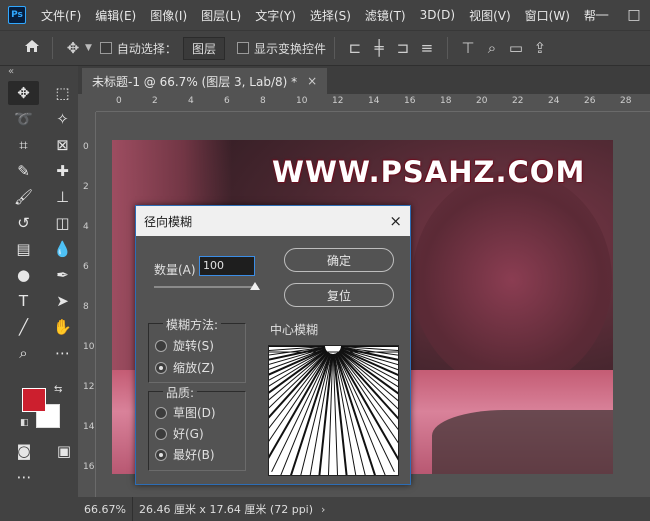  Describe the element at coordinates (203, 48) in the screenshot. I see `auto-select-target-select: 图层` at that location.